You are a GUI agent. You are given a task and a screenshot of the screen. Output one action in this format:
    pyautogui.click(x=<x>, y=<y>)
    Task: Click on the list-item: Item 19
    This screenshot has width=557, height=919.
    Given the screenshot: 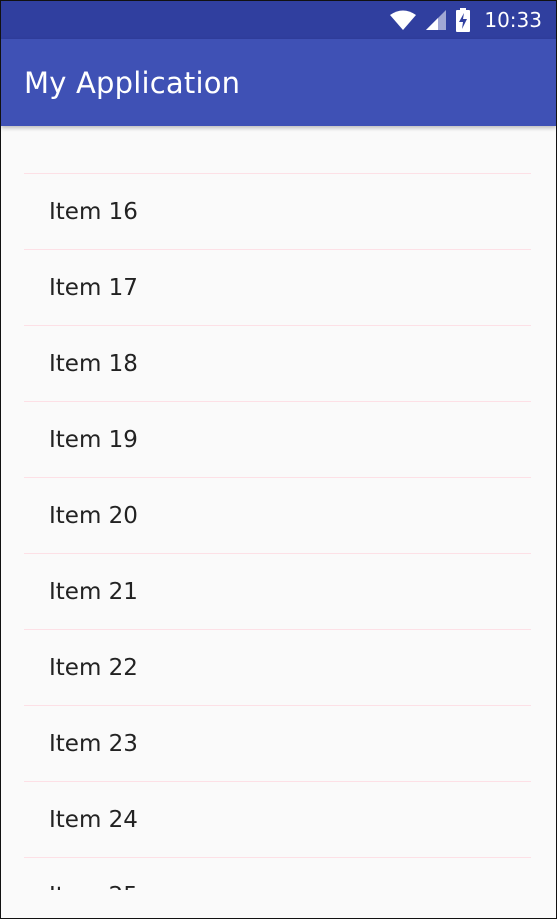 What is the action you would take?
    pyautogui.click(x=277, y=440)
    